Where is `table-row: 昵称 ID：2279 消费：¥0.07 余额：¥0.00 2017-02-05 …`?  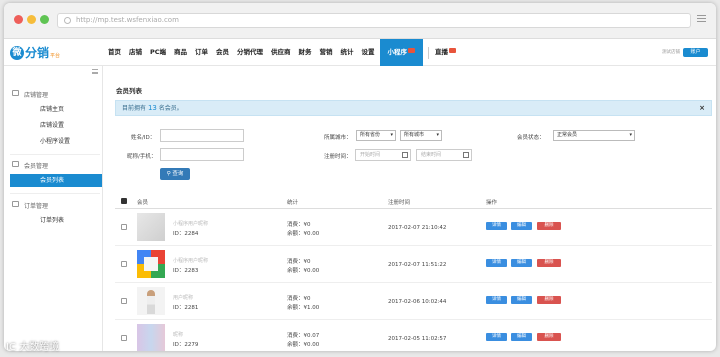
table-row: 昵称 ID：2279 消费：¥0.07 余额：¥0.00 2017-02-05 … is located at coordinates (413, 335).